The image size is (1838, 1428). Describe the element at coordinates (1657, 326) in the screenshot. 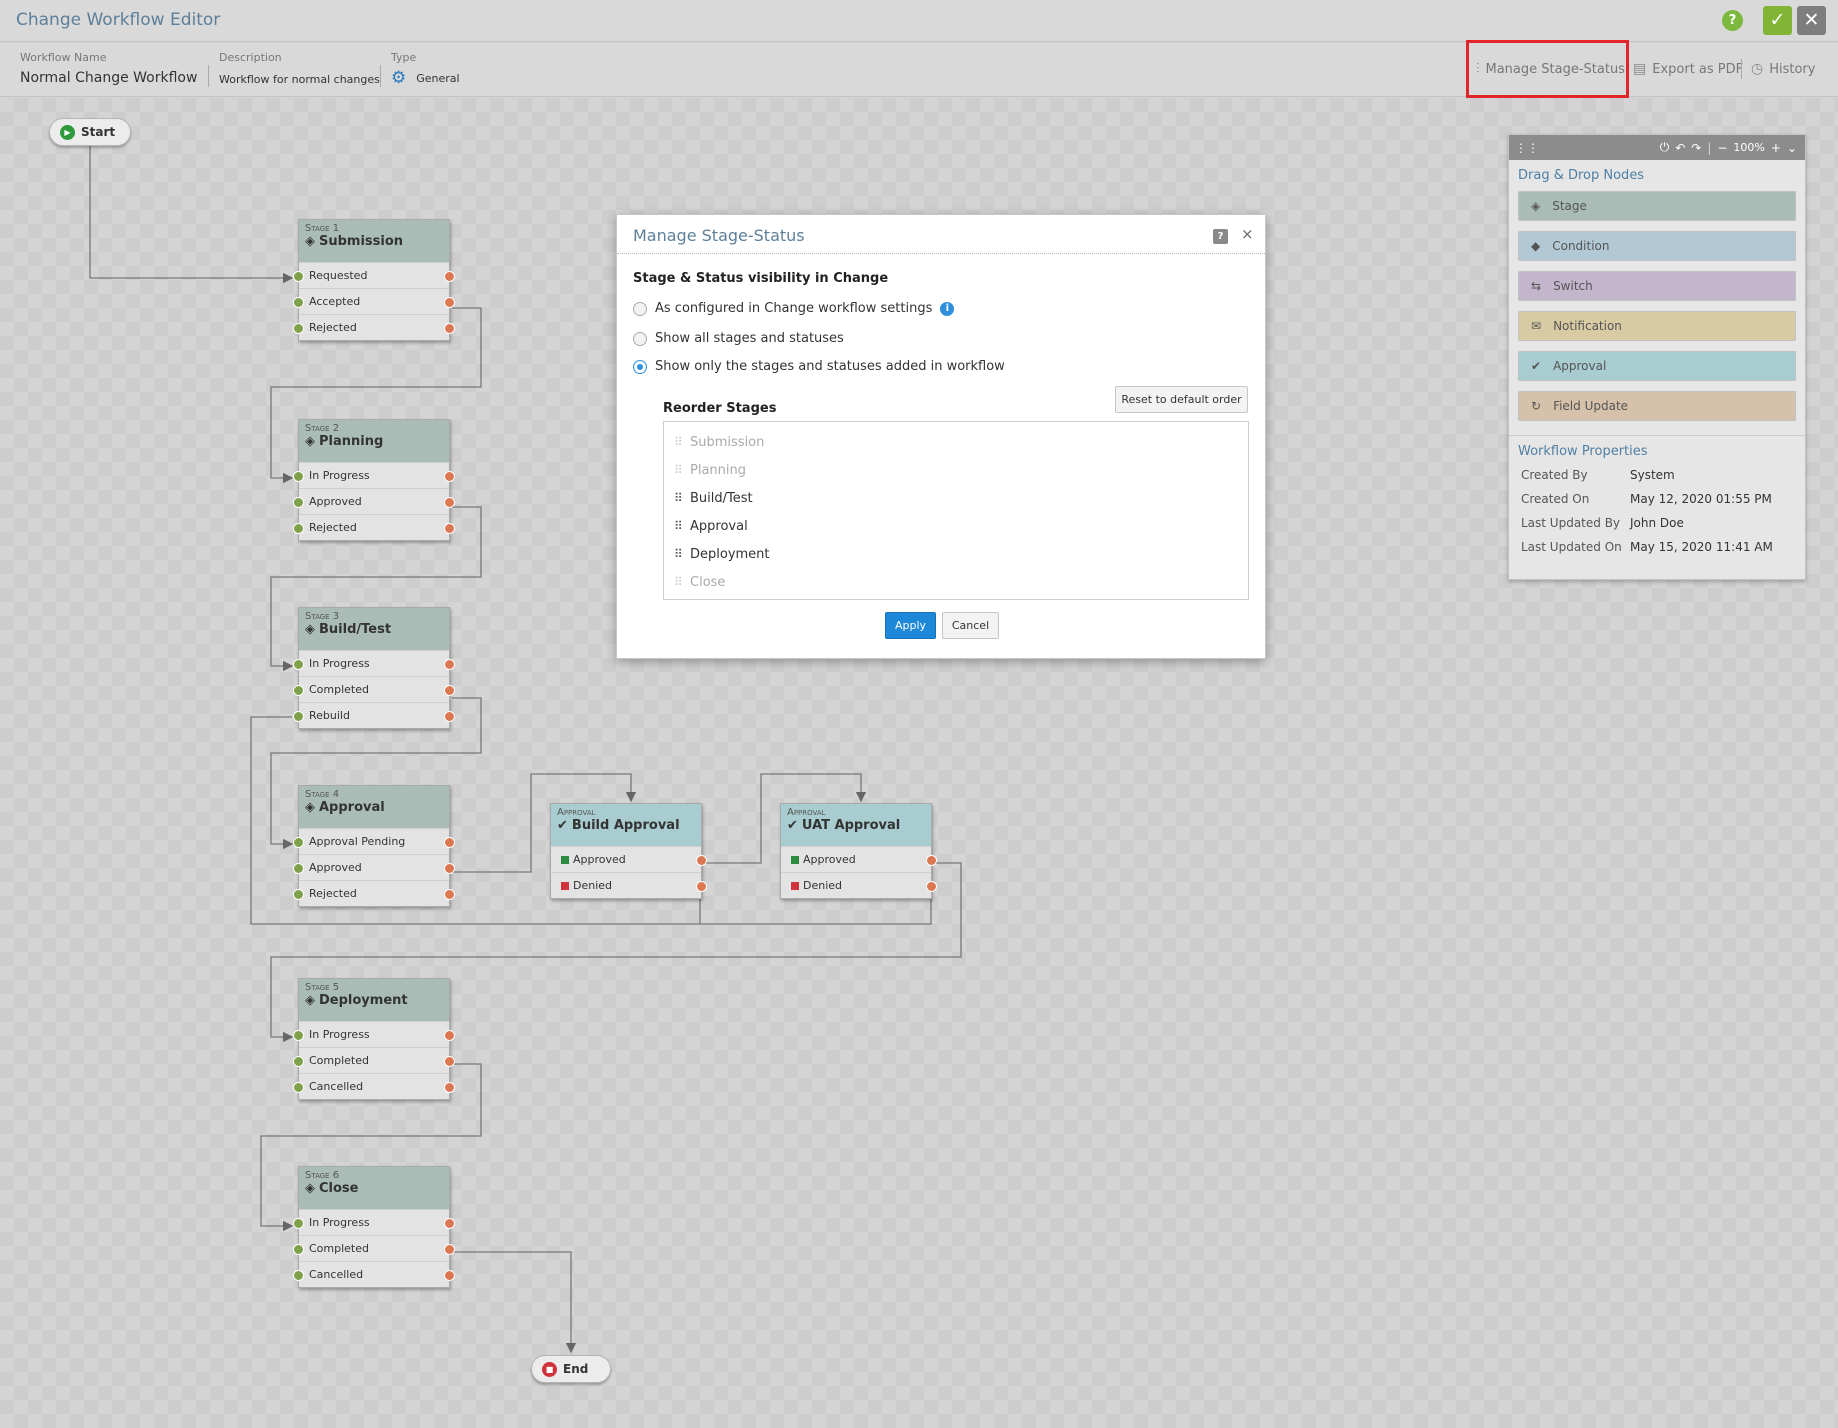

I see `palette-item-notification: ✉ Notification` at that location.